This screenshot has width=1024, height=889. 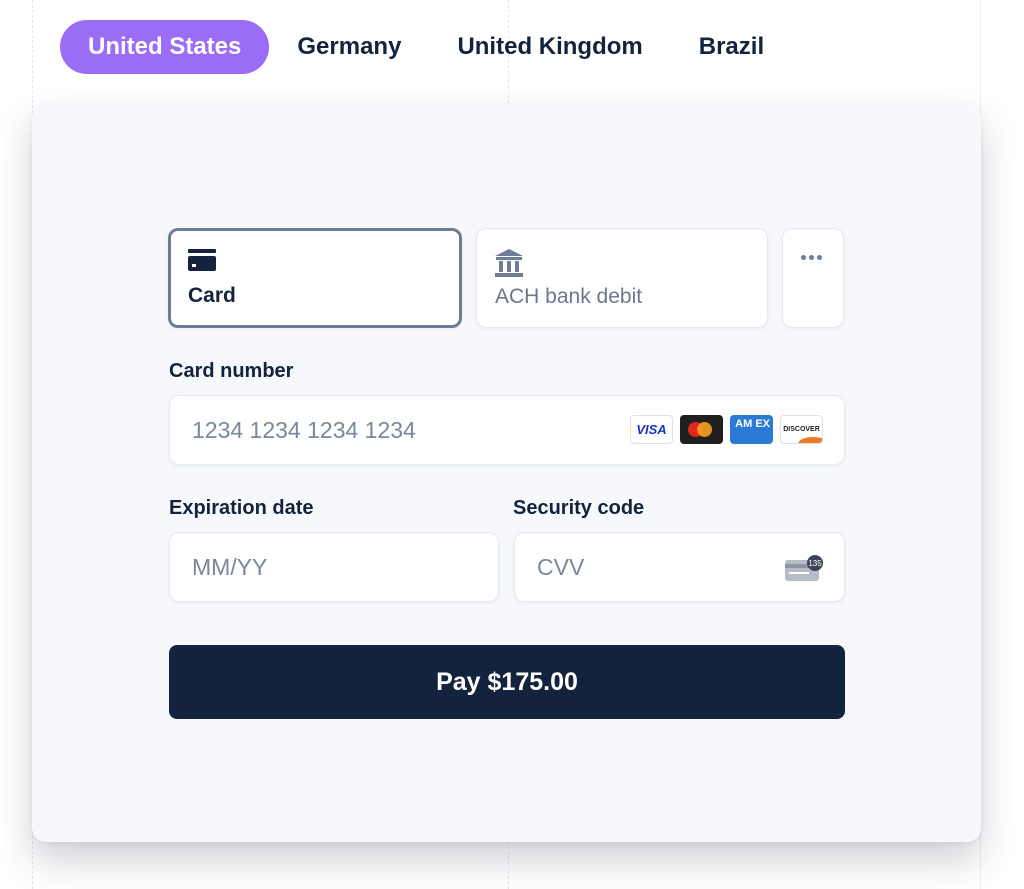 What do you see at coordinates (801, 429) in the screenshot?
I see `discover-icon: DISCOVER` at bounding box center [801, 429].